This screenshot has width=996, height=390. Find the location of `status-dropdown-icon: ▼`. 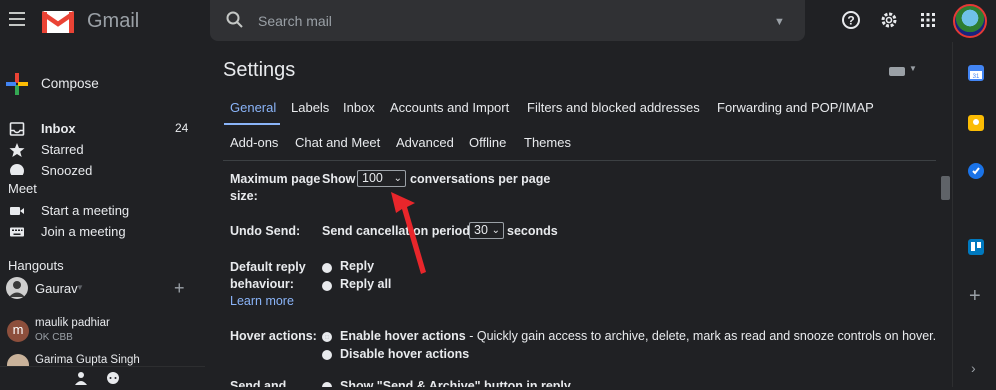

status-dropdown-icon: ▼ is located at coordinates (80, 287).